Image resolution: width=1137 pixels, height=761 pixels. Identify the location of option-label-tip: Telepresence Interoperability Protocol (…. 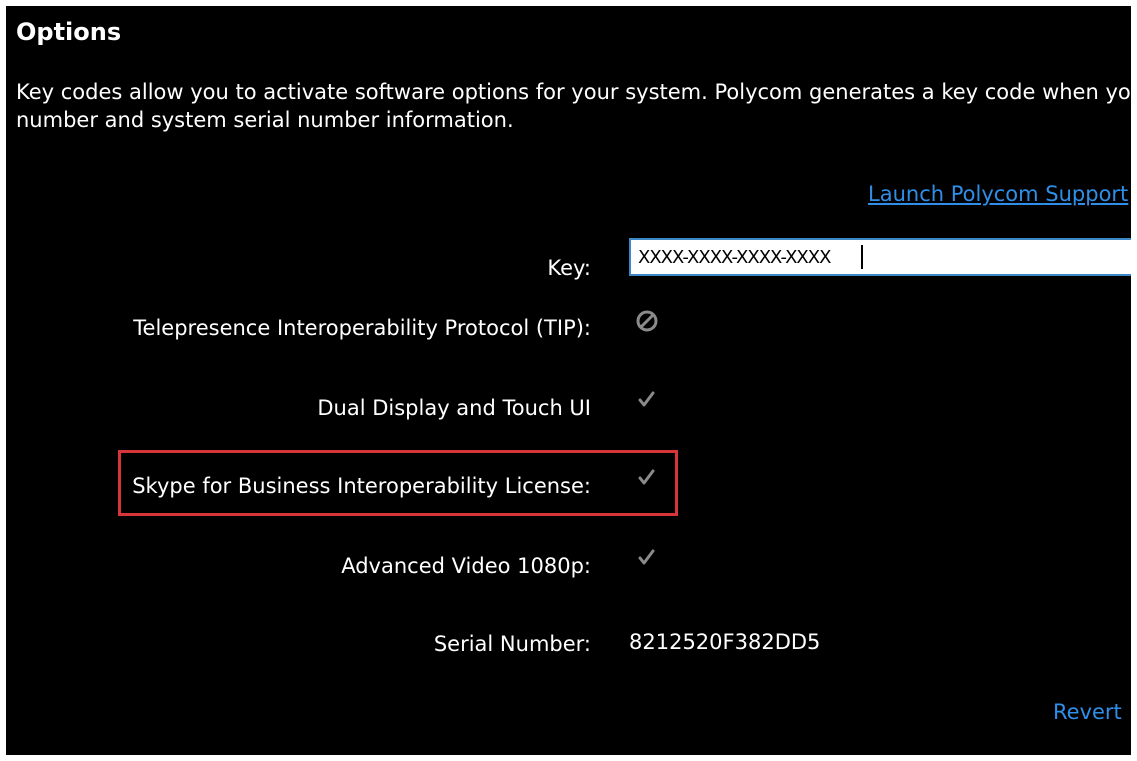
(362, 328).